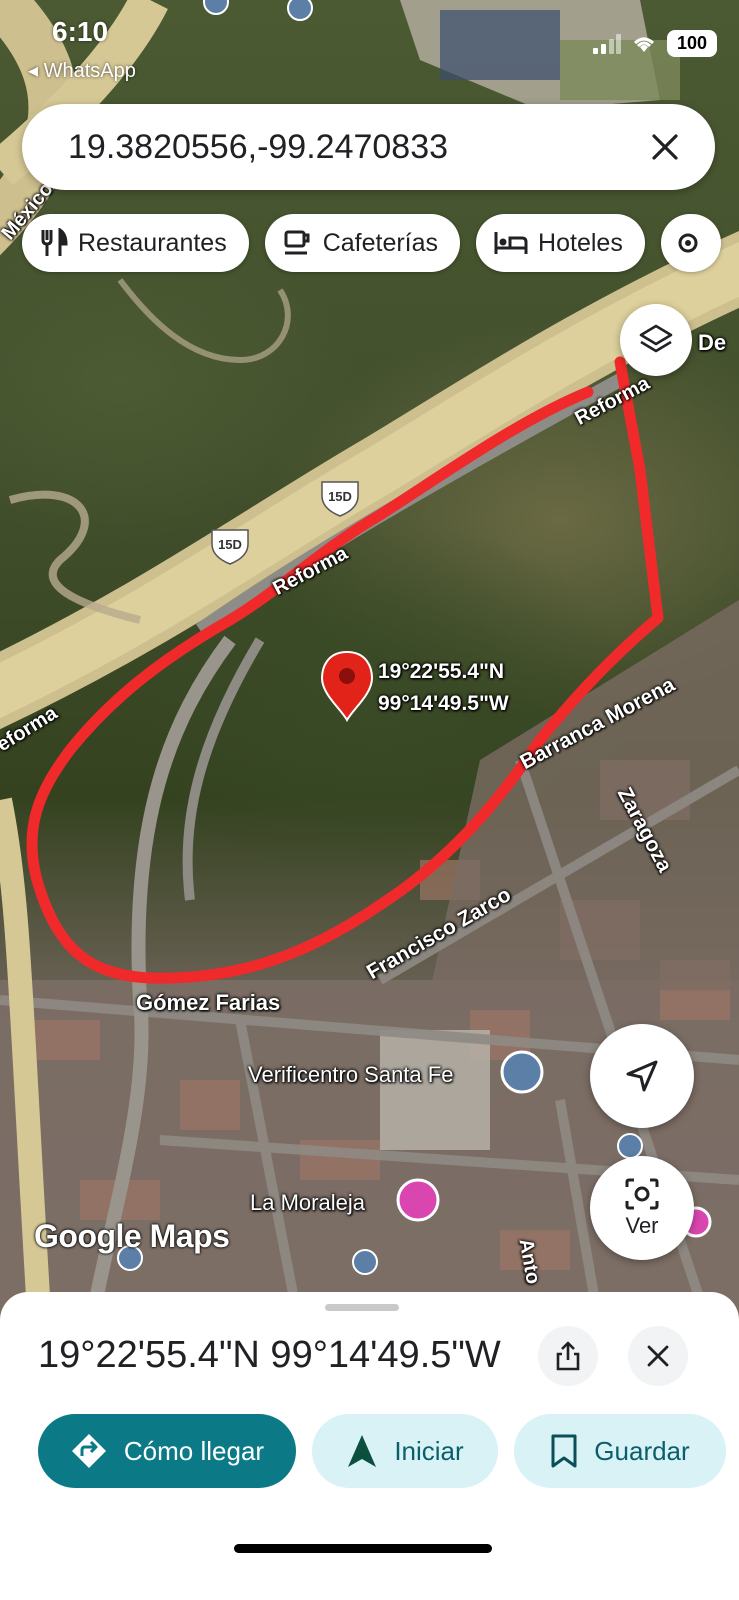 The width and height of the screenshot is (739, 1600). Describe the element at coordinates (88, 1451) in the screenshot. I see `directions-icon` at that location.